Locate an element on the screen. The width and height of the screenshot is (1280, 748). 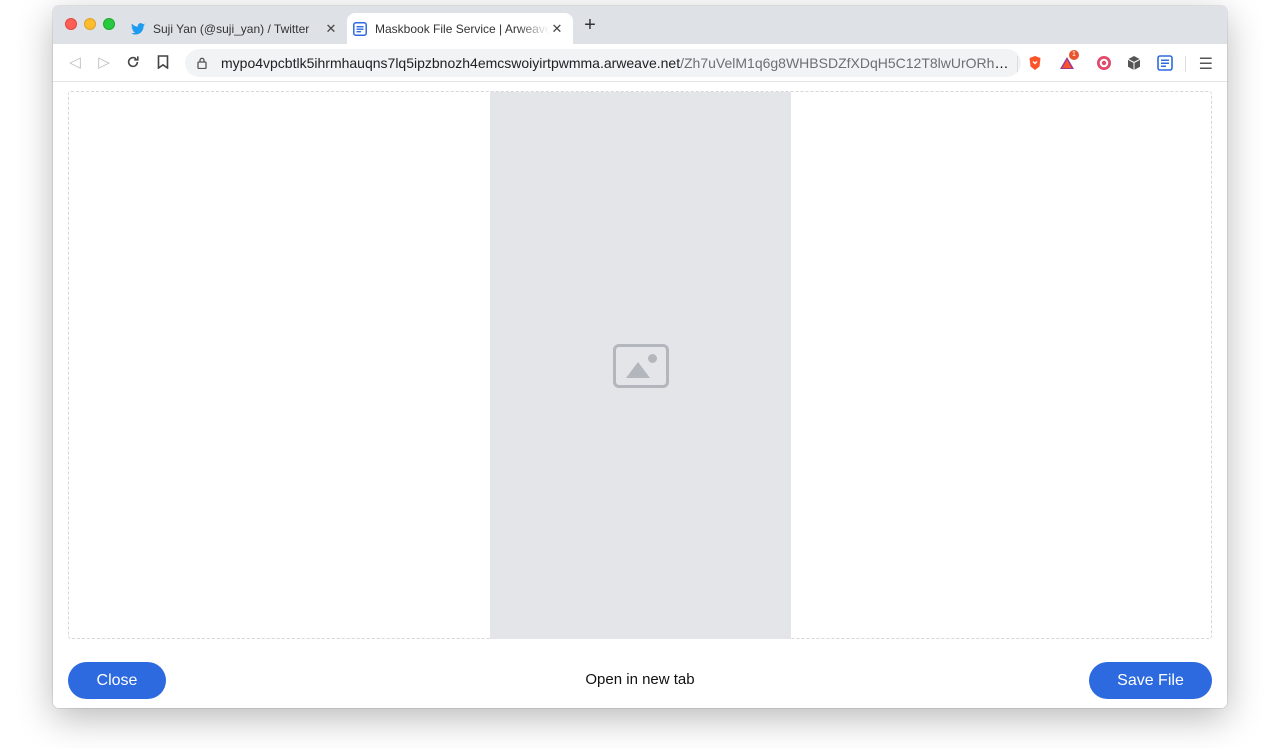
back-icon: ◁ is located at coordinates (75, 63).